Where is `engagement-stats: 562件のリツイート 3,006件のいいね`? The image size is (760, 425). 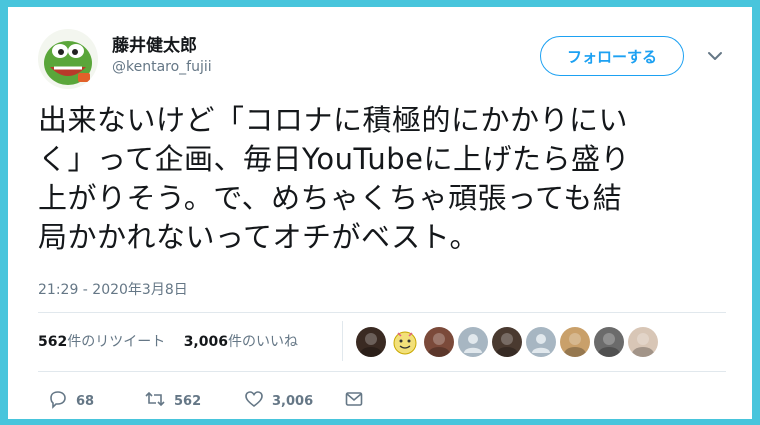
engagement-stats: 562件のリツイート 3,006件のいいね is located at coordinates (168, 341).